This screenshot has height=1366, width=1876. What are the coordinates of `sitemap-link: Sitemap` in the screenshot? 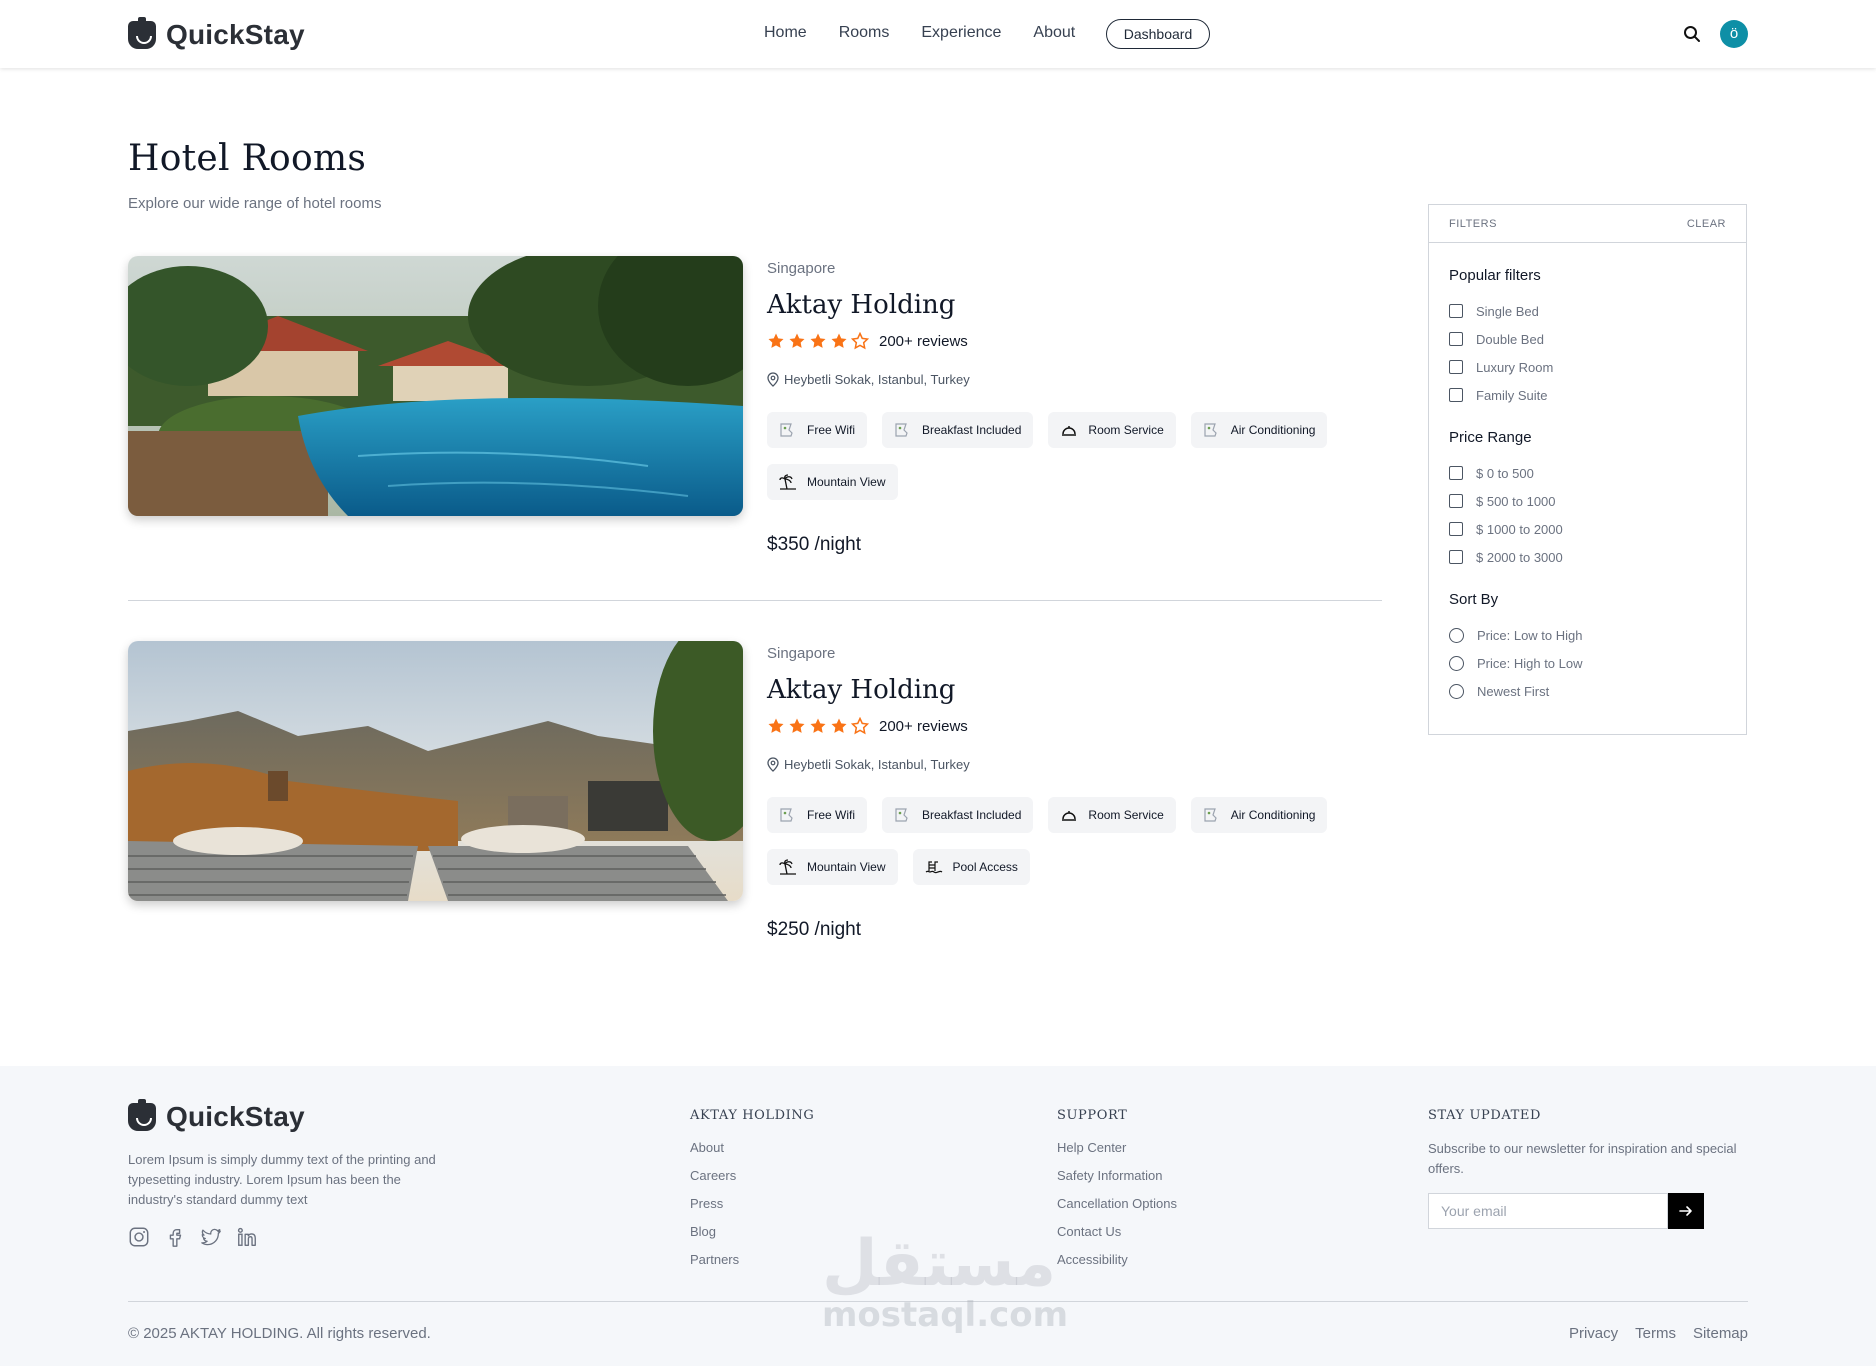 It's located at (1720, 1333).